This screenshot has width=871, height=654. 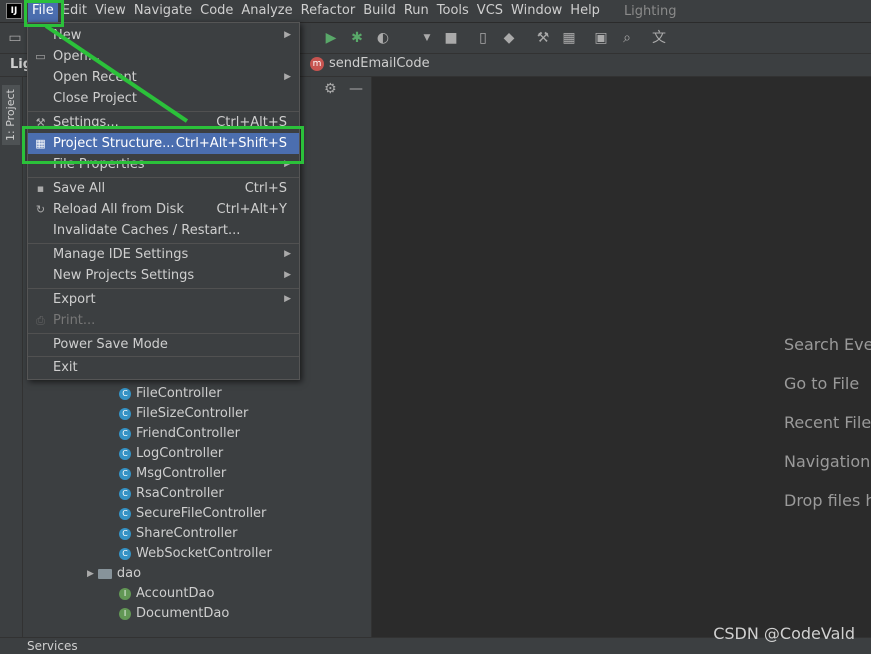 I want to click on chevron-right-icon: ▶, so click(x=90, y=574).